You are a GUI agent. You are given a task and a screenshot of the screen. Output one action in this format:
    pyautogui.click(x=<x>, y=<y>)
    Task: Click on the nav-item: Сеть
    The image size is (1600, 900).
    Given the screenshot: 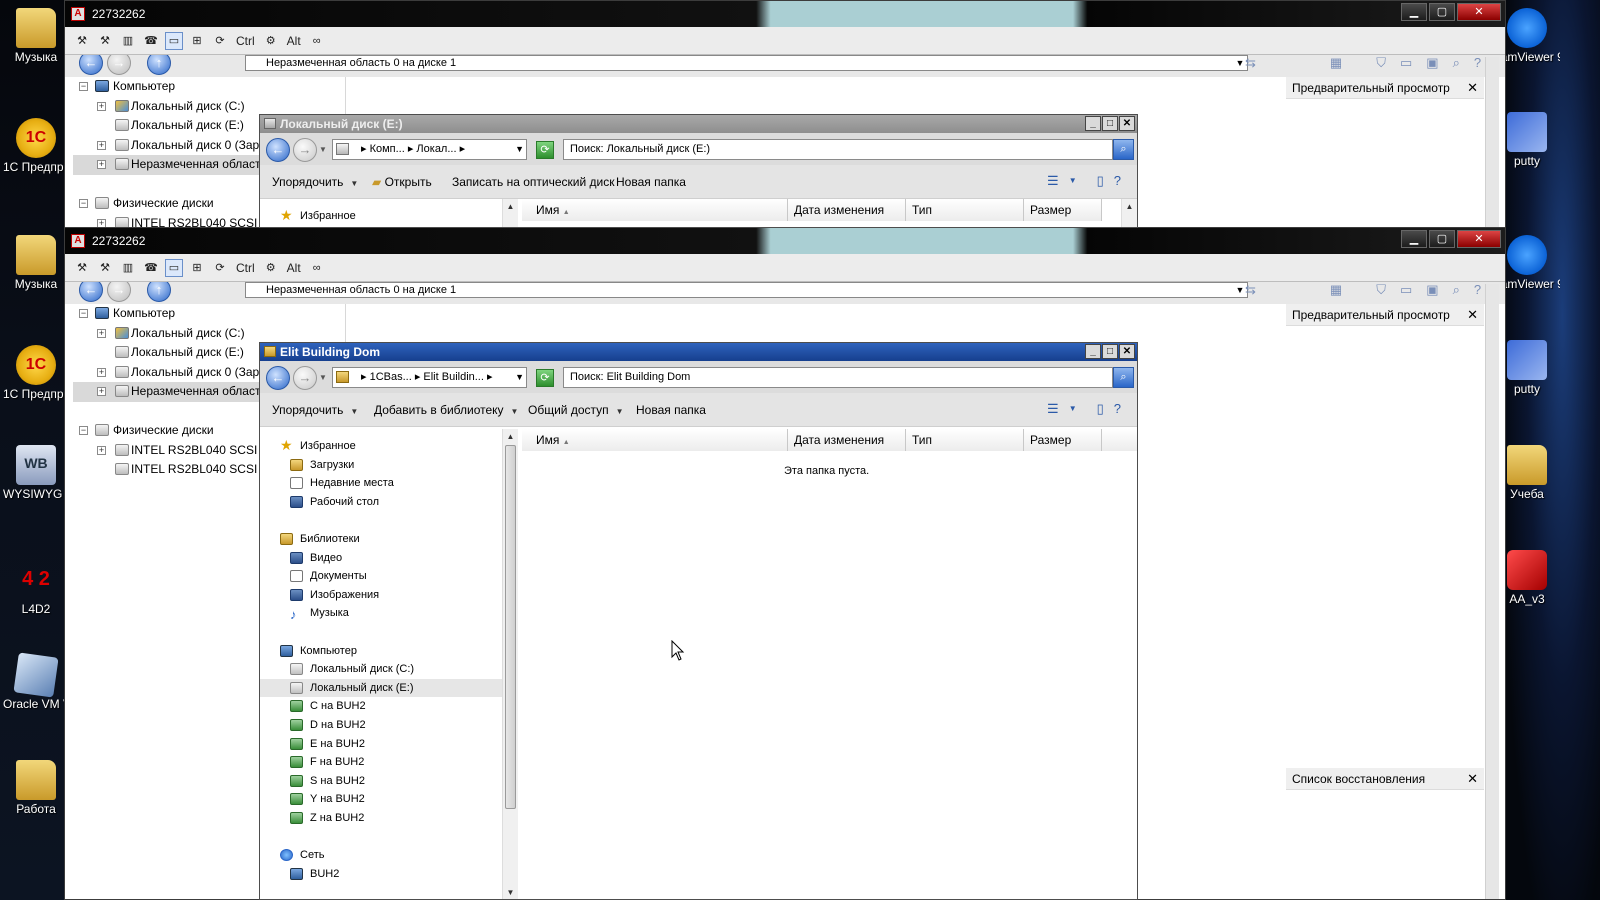 What is the action you would take?
    pyautogui.click(x=389, y=855)
    